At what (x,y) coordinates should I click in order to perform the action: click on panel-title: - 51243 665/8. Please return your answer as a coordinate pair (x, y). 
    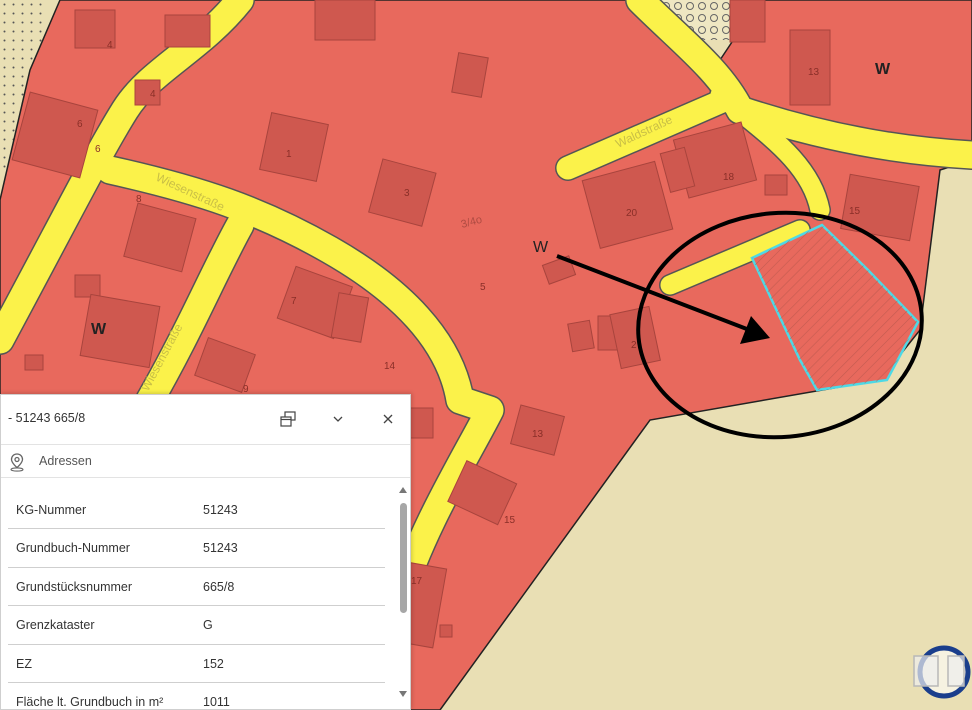
    Looking at the image, I should click on (47, 418).